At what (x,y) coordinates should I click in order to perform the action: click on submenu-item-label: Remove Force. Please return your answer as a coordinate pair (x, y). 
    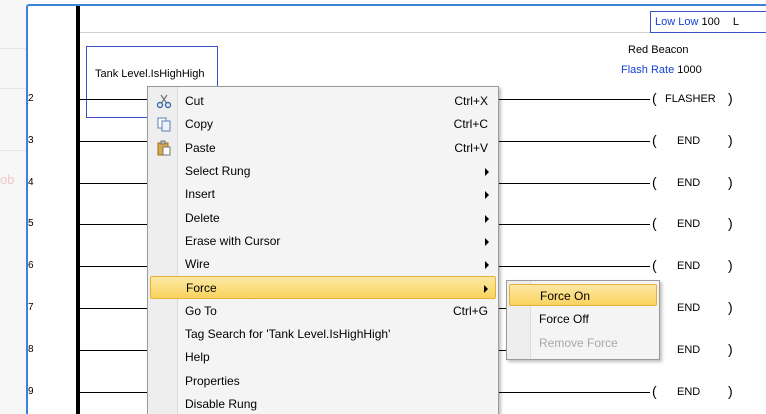
    Looking at the image, I should click on (578, 343).